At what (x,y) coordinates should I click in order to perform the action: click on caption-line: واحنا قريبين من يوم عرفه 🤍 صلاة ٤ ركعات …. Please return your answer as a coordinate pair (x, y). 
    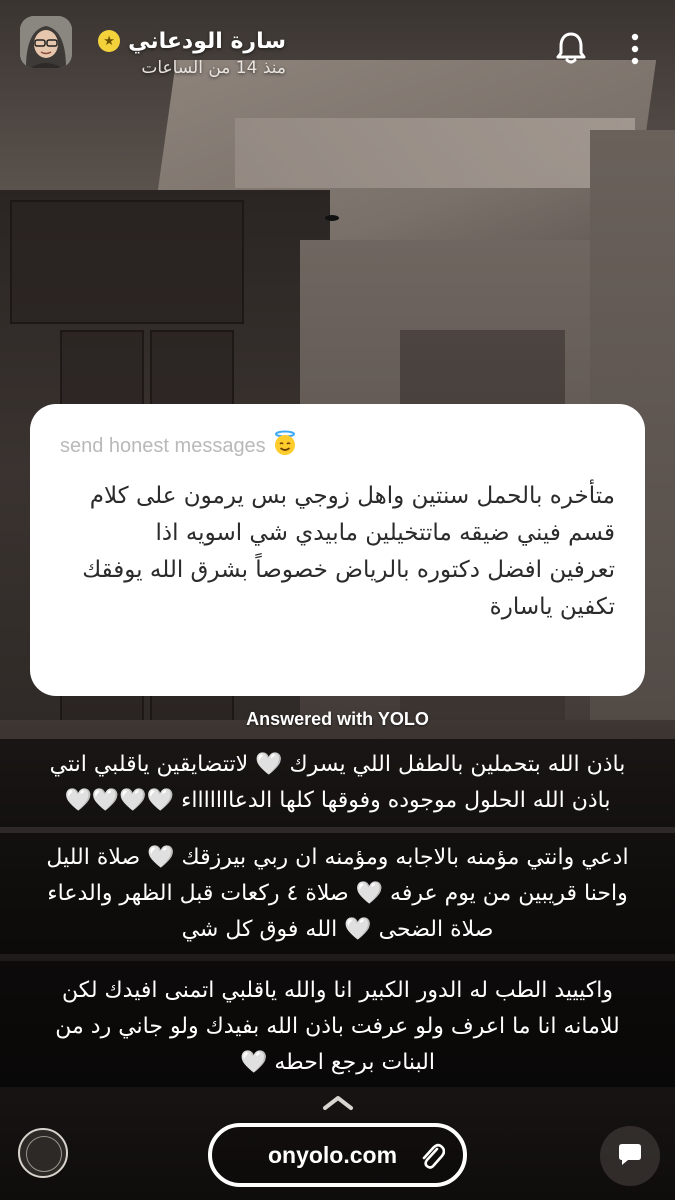
    Looking at the image, I should click on (337, 893).